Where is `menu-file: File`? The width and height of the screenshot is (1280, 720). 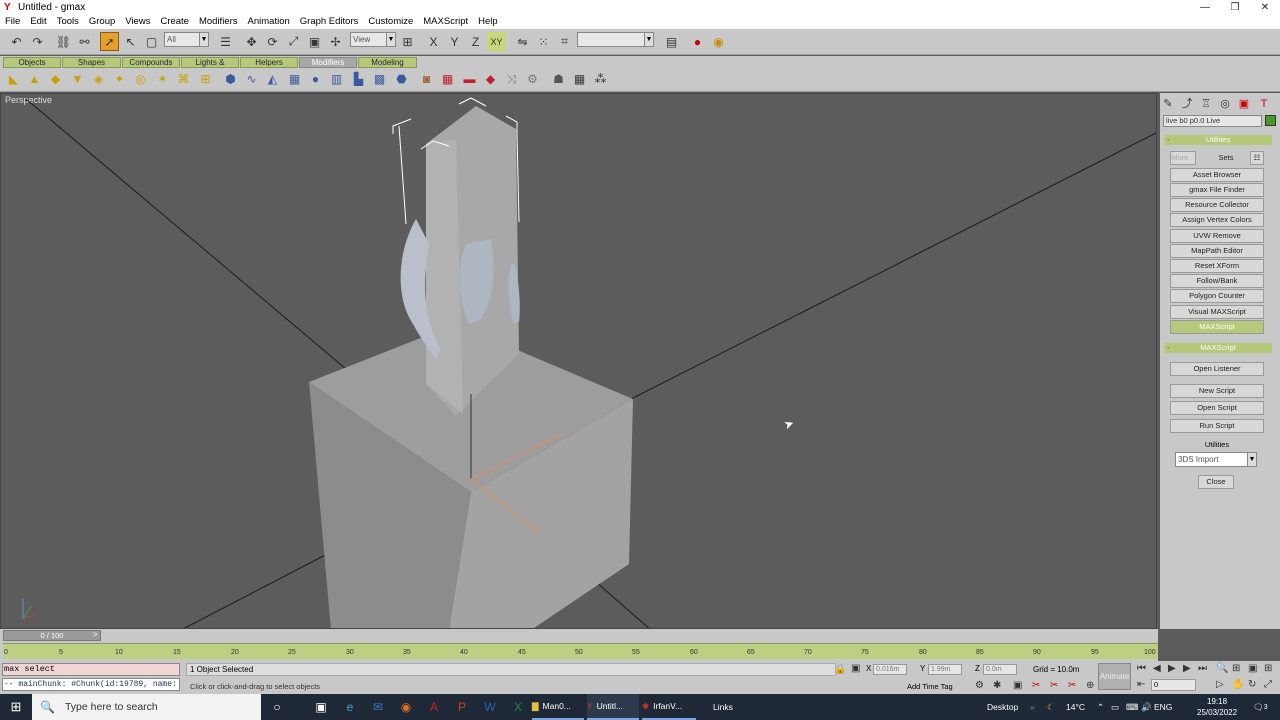
menu-file: File is located at coordinates (12, 21).